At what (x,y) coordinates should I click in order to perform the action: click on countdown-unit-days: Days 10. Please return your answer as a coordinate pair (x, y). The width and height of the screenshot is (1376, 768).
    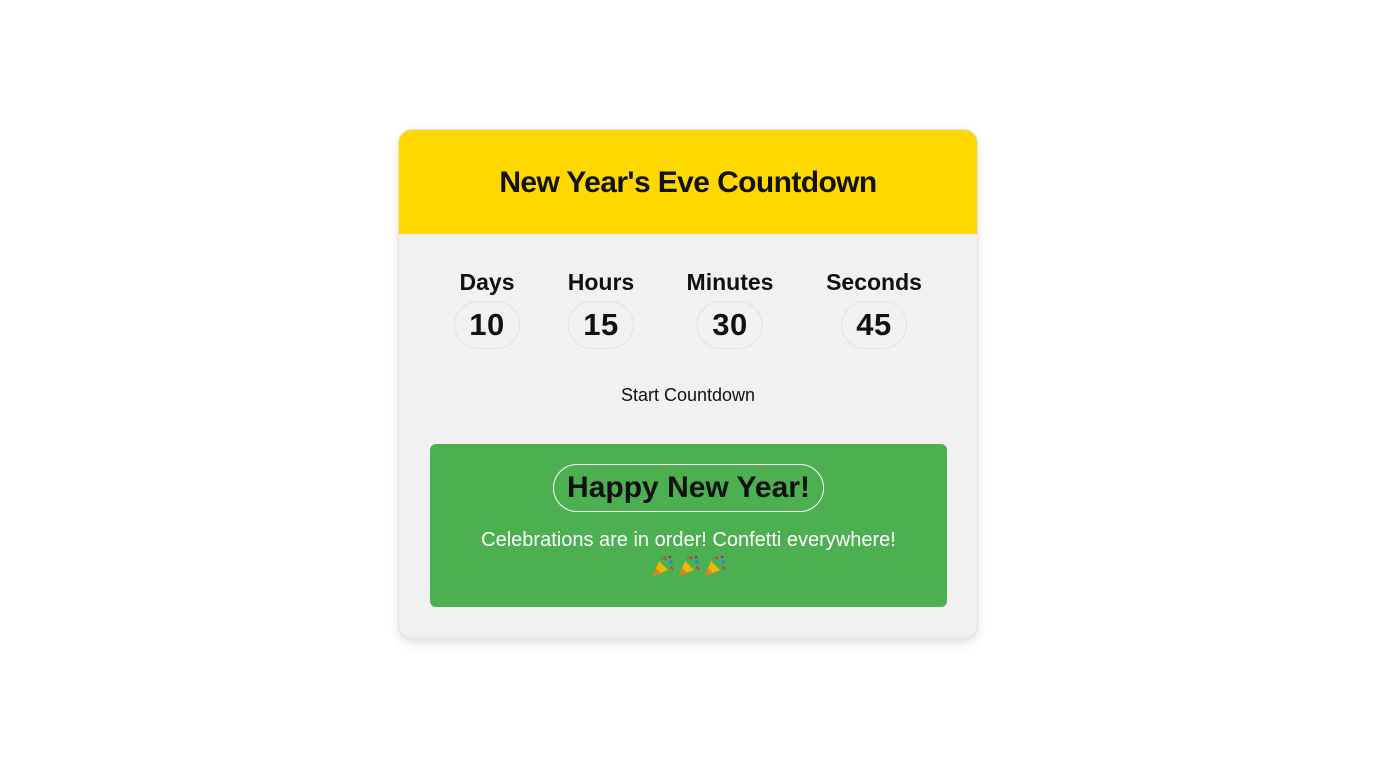
    Looking at the image, I should click on (487, 308).